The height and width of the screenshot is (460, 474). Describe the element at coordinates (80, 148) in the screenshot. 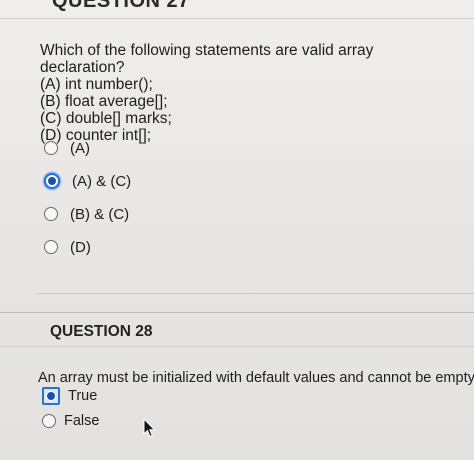

I see `option-label: (A)` at that location.